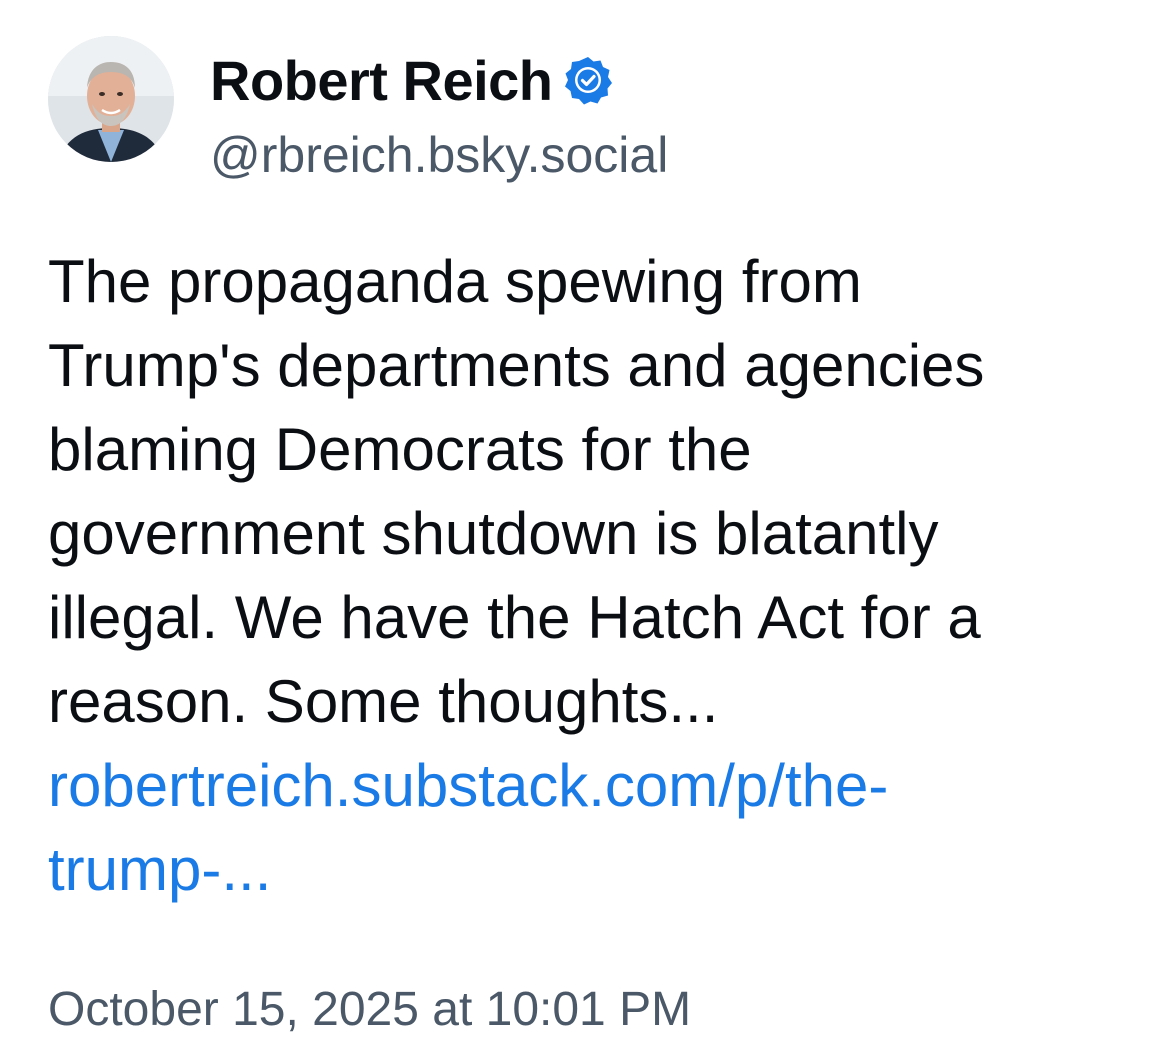 The height and width of the screenshot is (1059, 1170). Describe the element at coordinates (516, 365) in the screenshot. I see `post-text-line: Trump's departments and agencies` at that location.